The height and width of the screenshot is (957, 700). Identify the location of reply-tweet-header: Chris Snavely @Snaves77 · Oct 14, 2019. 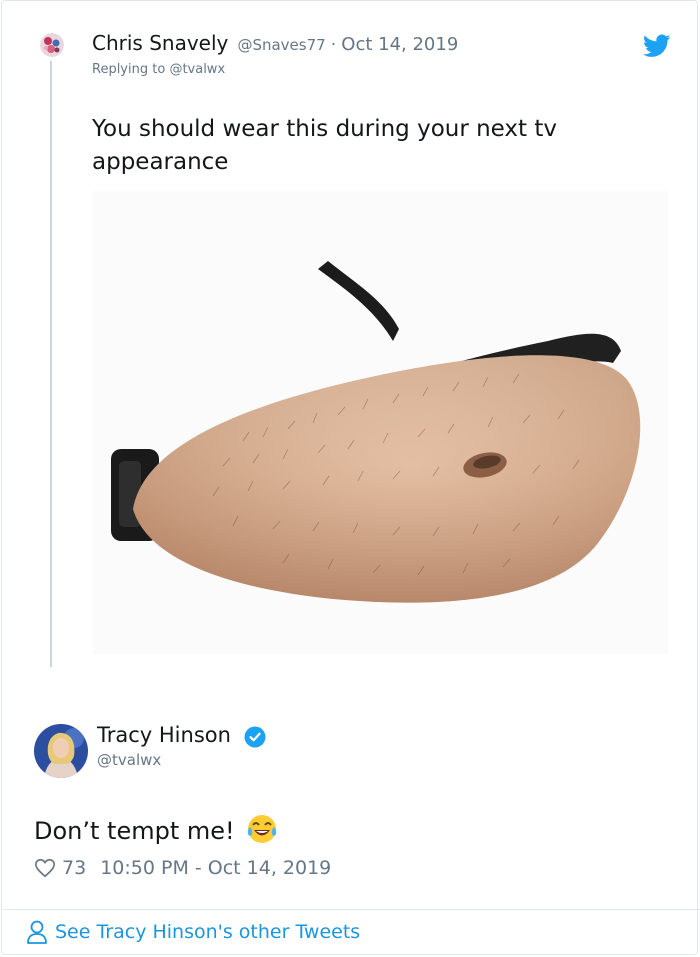
(275, 43).